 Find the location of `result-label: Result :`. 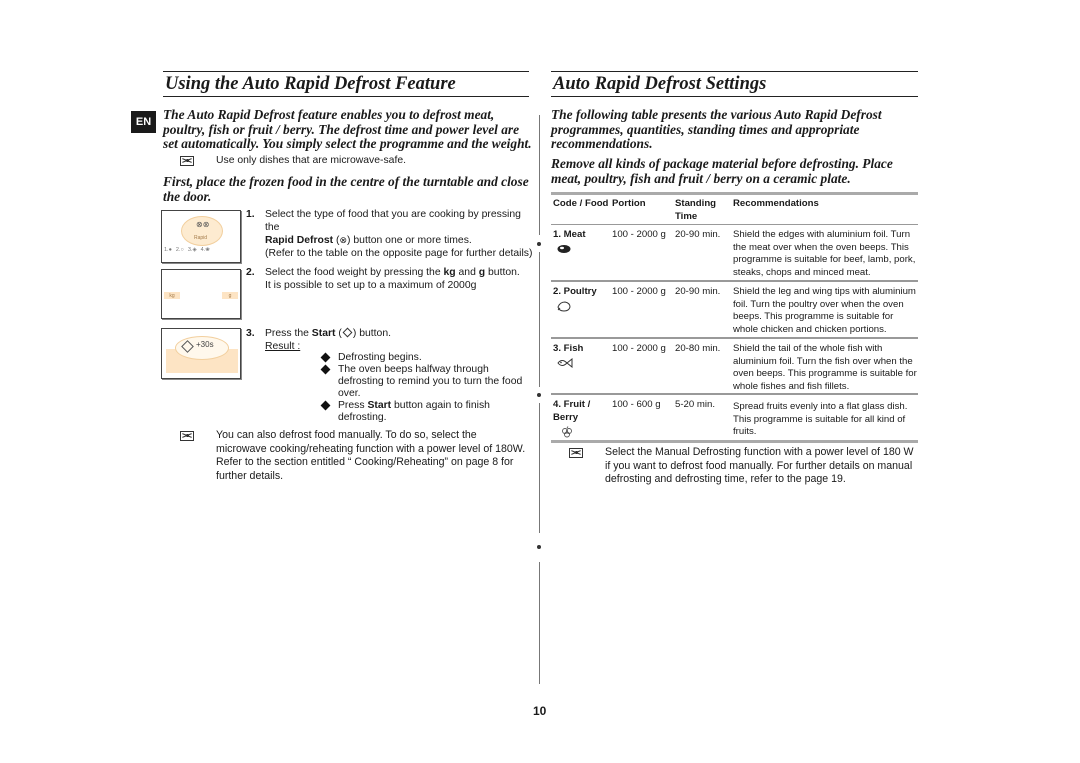

result-label: Result : is located at coordinates (283, 346).